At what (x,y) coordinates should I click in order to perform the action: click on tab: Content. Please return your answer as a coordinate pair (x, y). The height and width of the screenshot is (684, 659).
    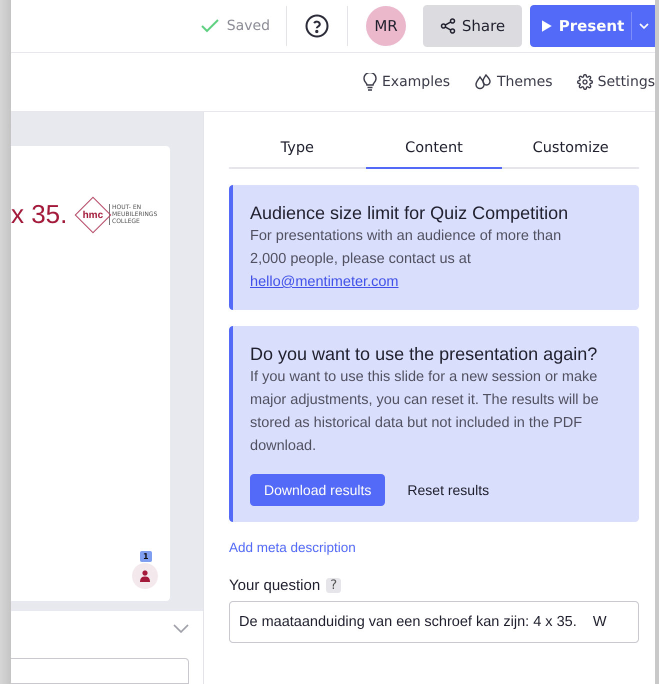
    Looking at the image, I should click on (434, 149).